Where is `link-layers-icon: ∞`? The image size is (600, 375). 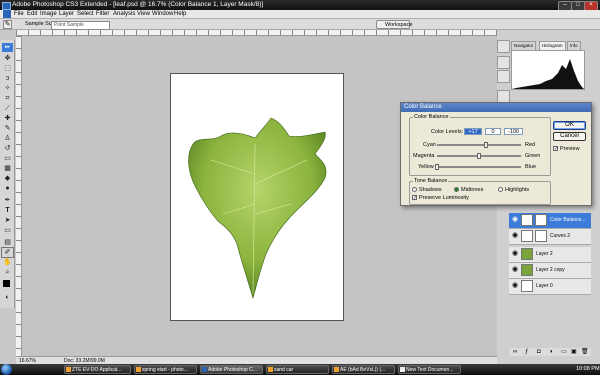 link-layers-icon: ∞ is located at coordinates (515, 352).